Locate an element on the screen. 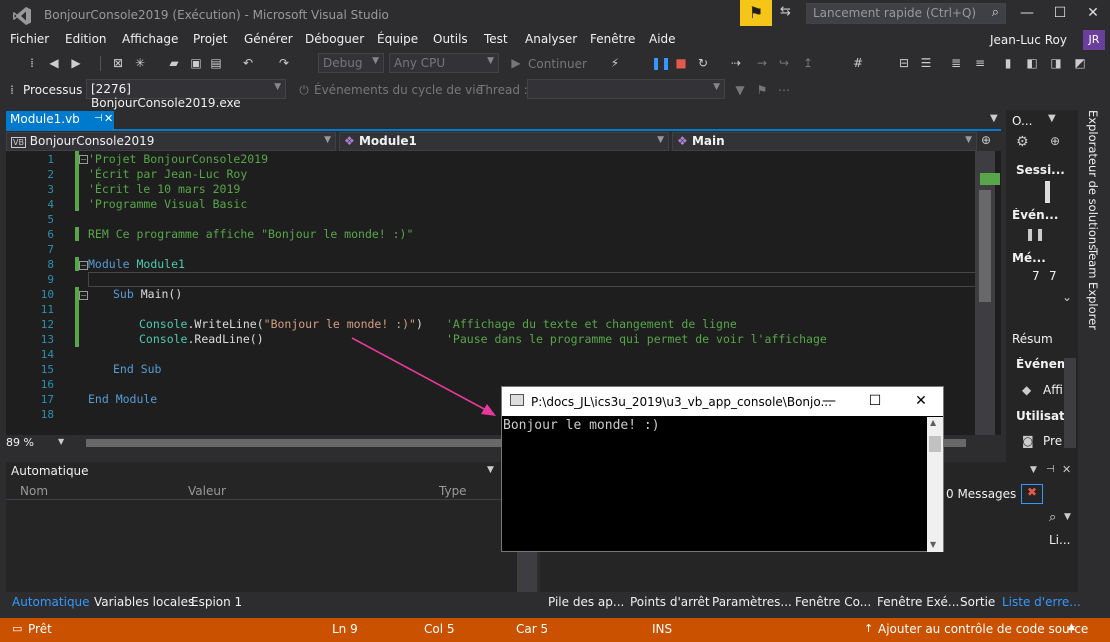  menu-fichier: Fichier is located at coordinates (29, 39).